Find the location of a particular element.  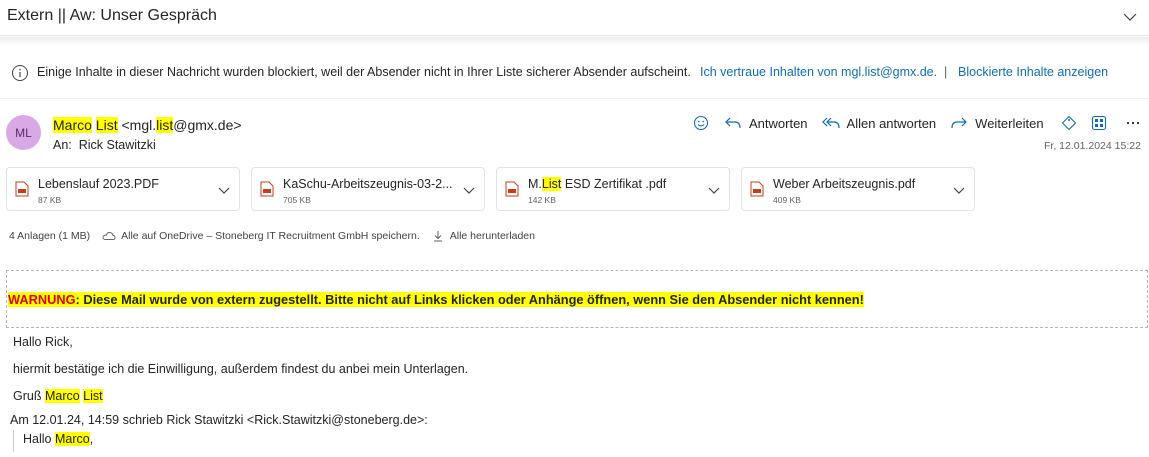

attachment-card: KaSchu-Arbeitszeugnis-03-2... 705 KB is located at coordinates (368, 189).